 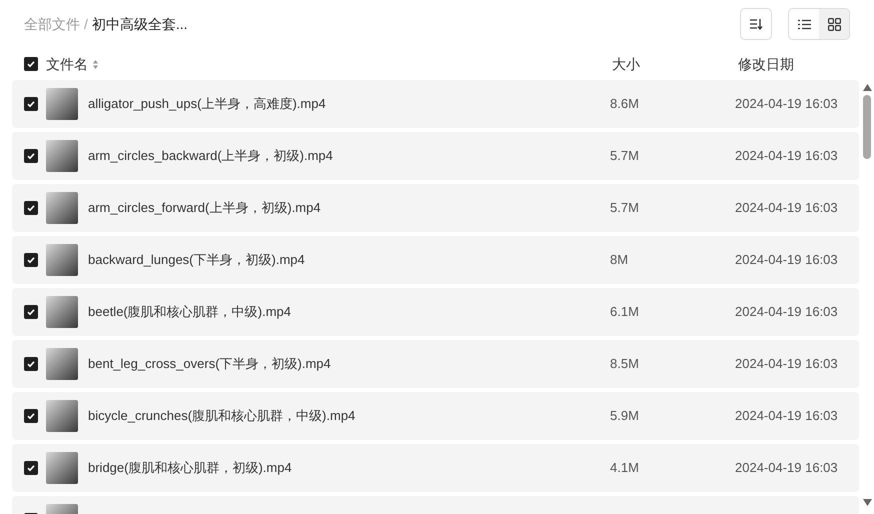 I want to click on file-row: bicycle_crunches(腹肌和核心肌群，中级).mp4 5.9M 2024-04-19 16:03, so click(x=435, y=416).